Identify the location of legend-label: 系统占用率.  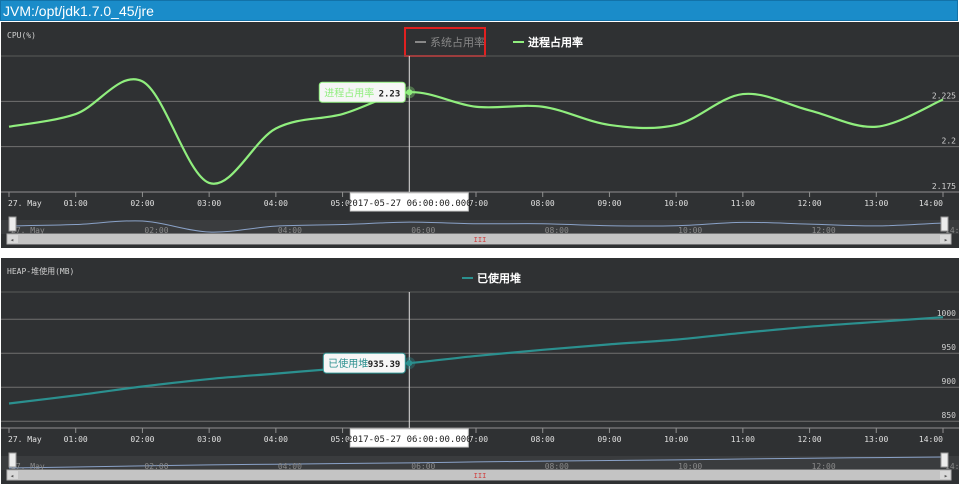
(457, 42).